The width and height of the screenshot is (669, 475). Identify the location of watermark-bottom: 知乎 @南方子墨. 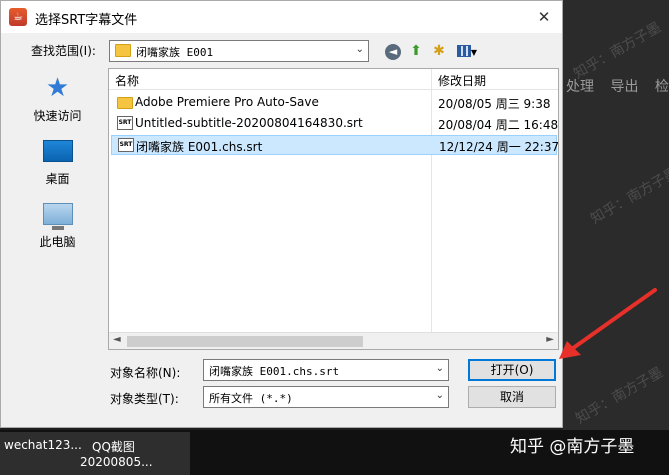
(572, 447).